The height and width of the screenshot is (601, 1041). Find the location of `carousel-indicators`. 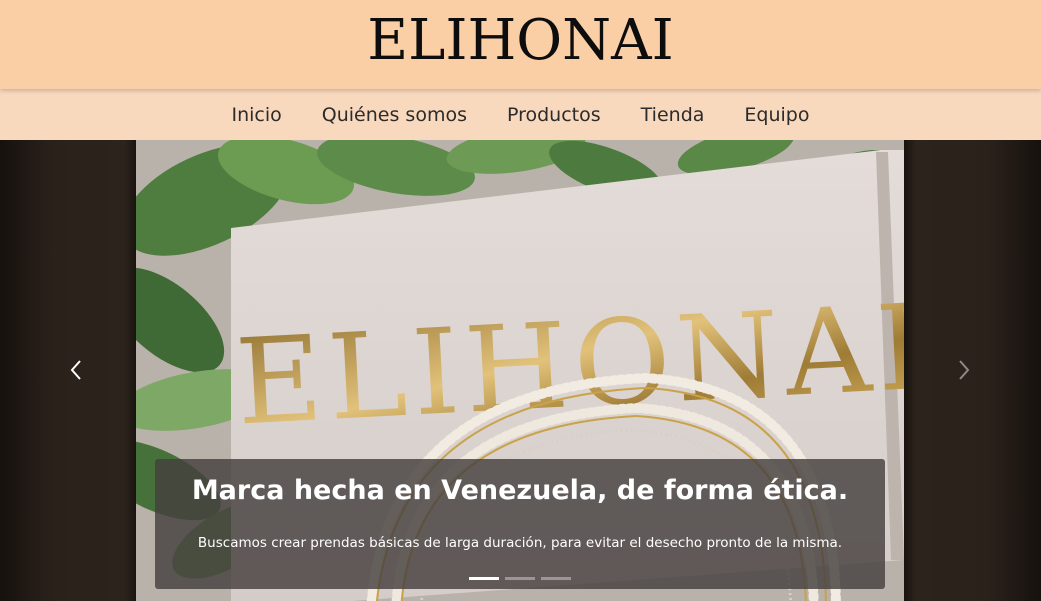

carousel-indicators is located at coordinates (520, 578).